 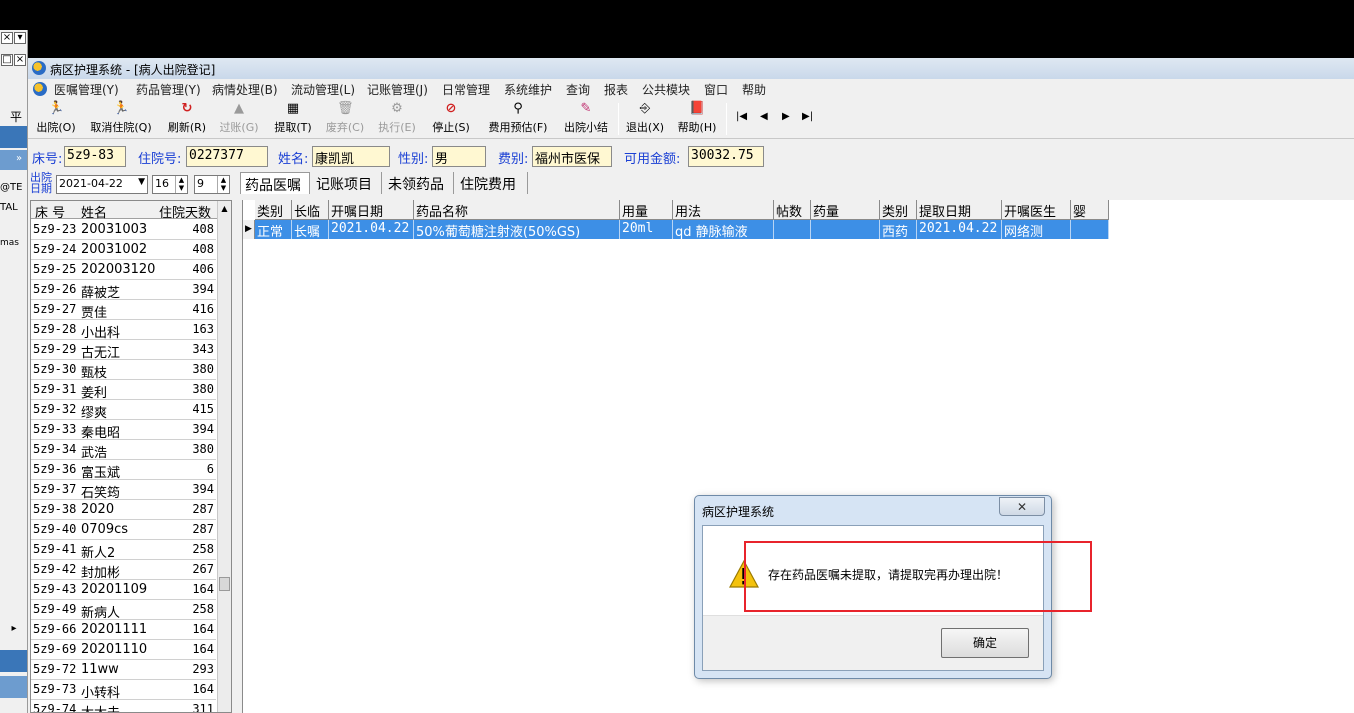 What do you see at coordinates (224, 456) in the screenshot?
I see `patient-list-scrollbar: ▲` at bounding box center [224, 456].